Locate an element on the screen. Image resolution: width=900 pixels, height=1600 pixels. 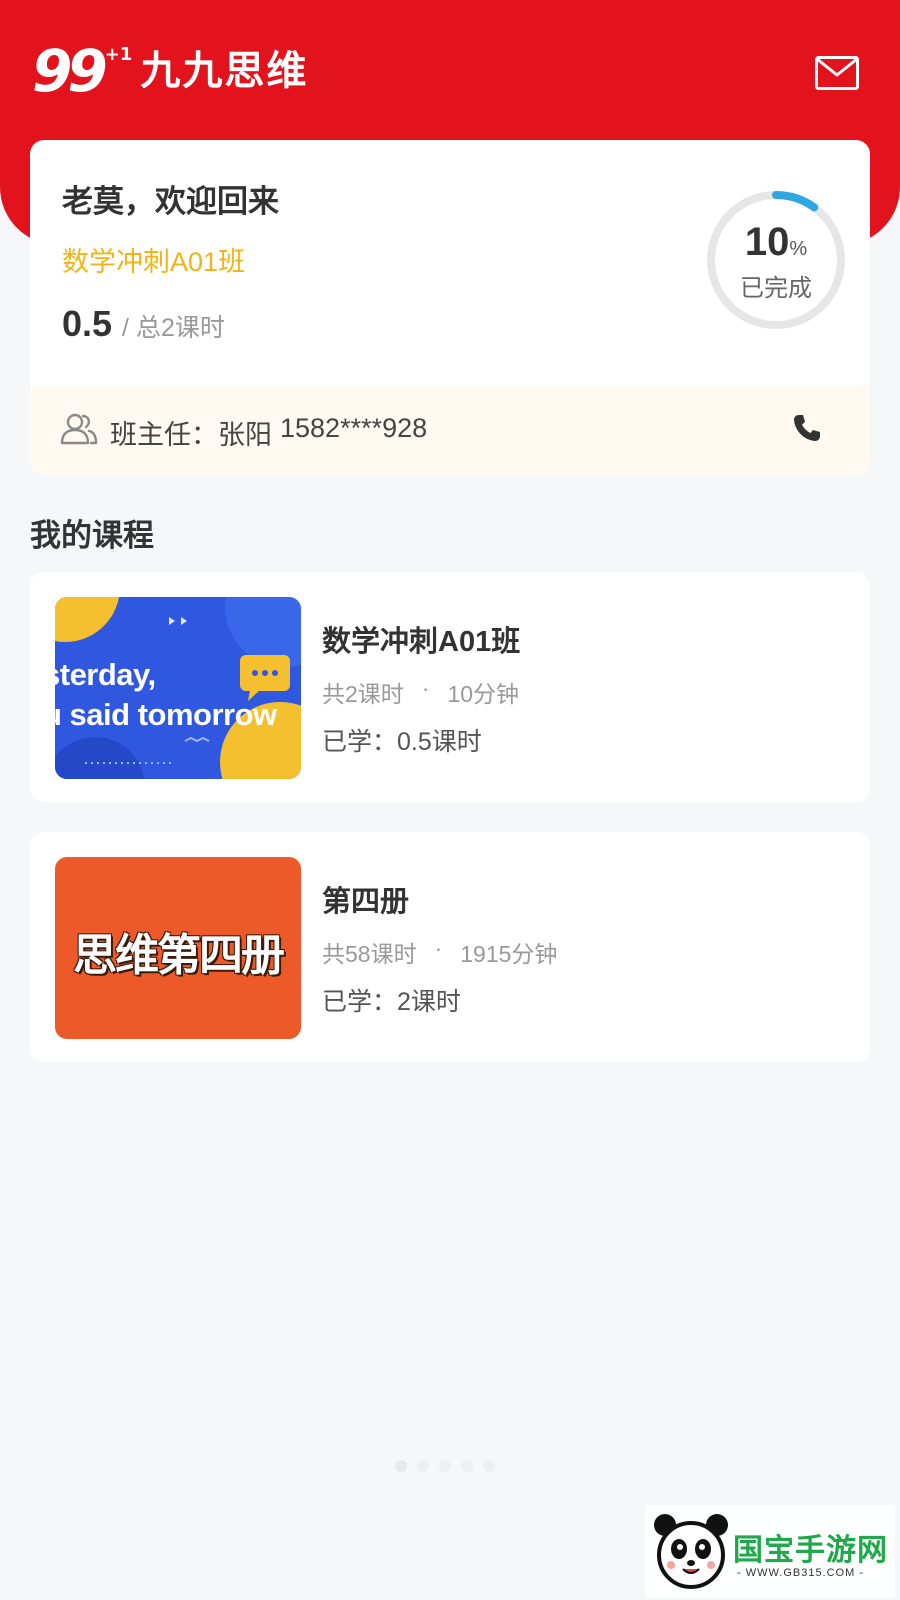
hours-summary: 0.5 / 总2课时 is located at coordinates (143, 324).